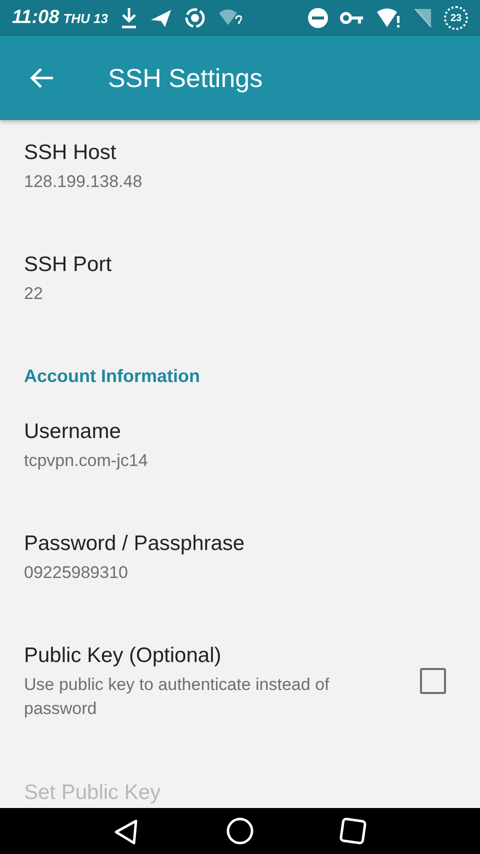  What do you see at coordinates (195, 18) in the screenshot?
I see `target-icon` at bounding box center [195, 18].